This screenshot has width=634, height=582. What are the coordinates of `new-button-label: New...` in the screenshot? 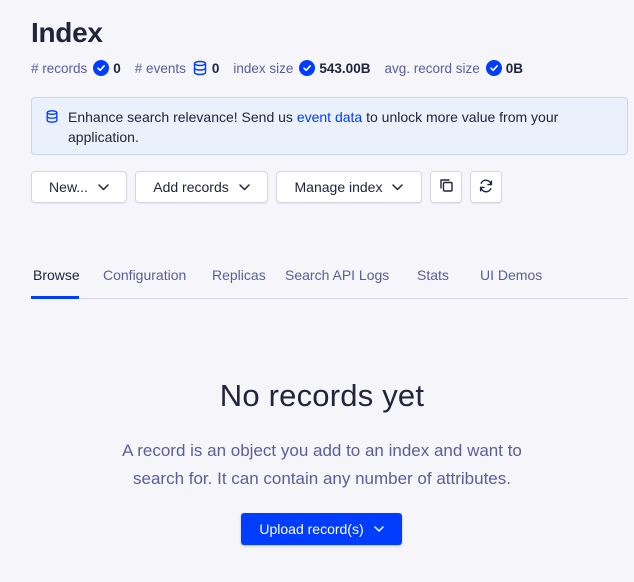 It's located at (68, 187).